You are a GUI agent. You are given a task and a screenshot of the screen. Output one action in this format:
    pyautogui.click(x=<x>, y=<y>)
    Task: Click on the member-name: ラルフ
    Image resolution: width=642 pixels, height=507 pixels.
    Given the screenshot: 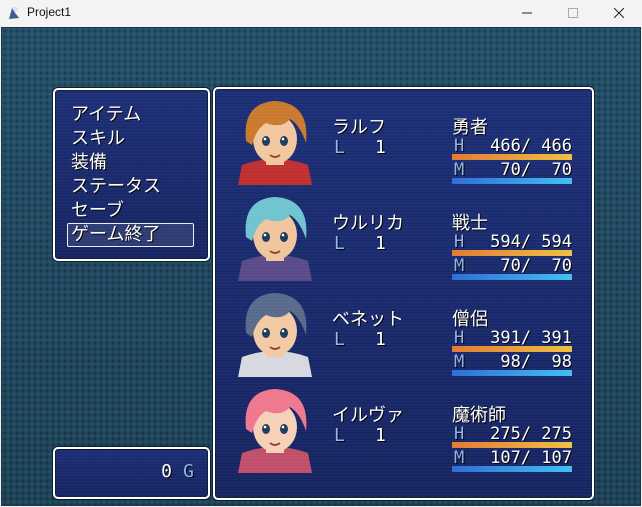 What is the action you would take?
    pyautogui.click(x=359, y=127)
    